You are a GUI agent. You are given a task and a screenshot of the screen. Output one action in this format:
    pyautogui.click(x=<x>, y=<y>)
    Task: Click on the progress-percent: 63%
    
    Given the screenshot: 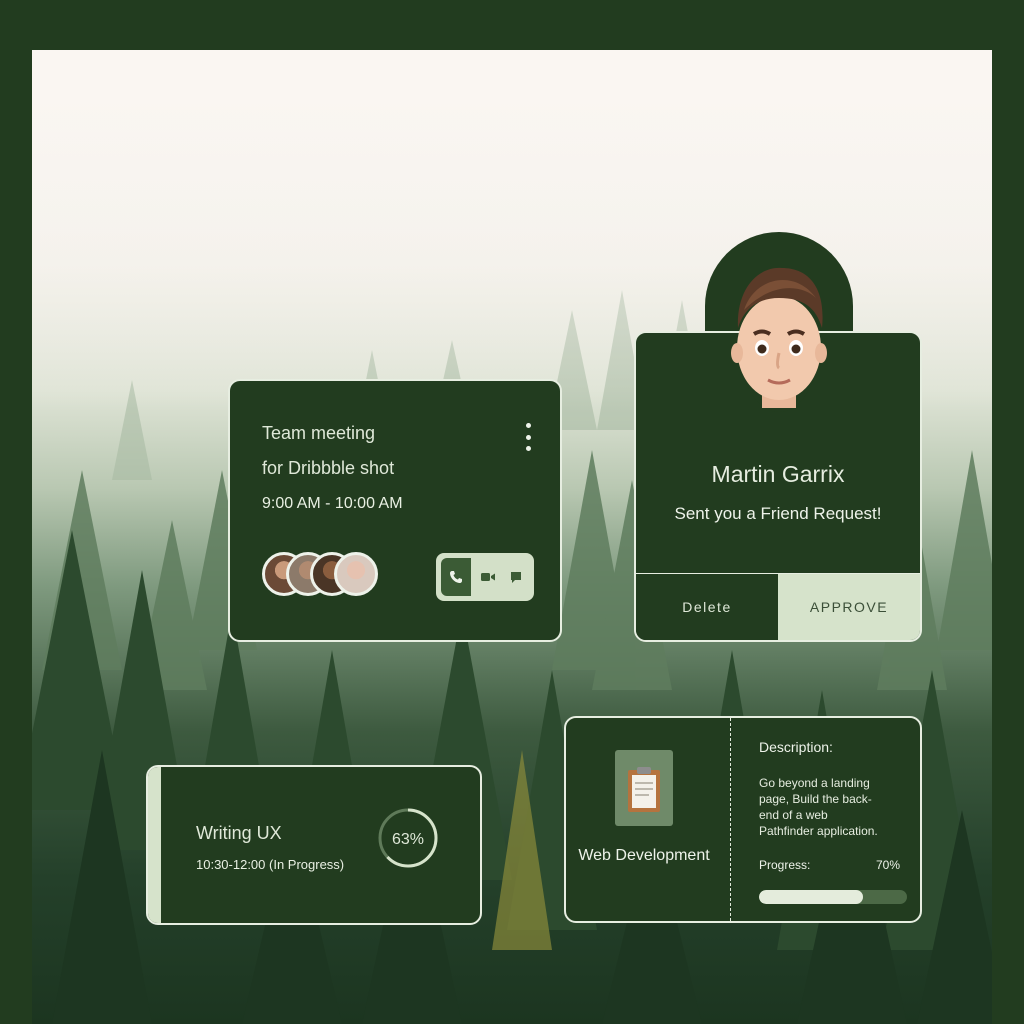 What is the action you would take?
    pyautogui.click(x=408, y=839)
    